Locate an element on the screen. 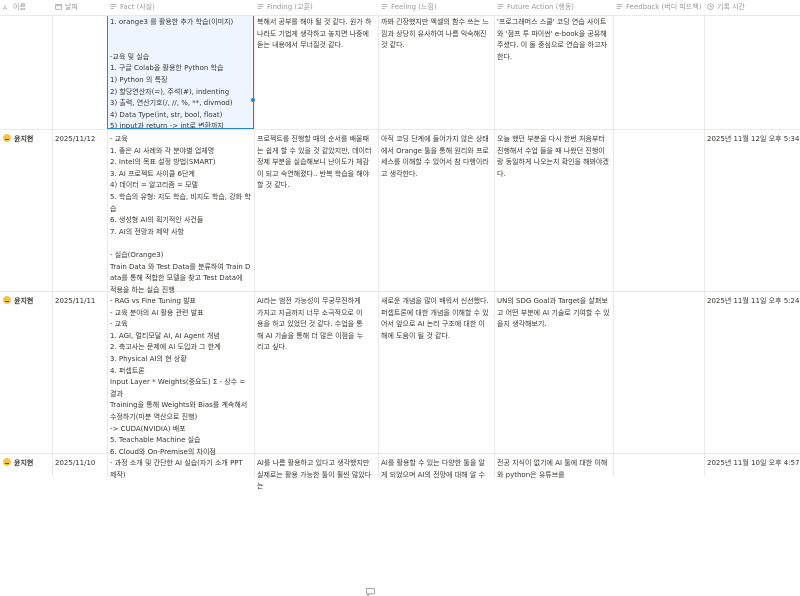  record-time-cell: 2025년 11월 11일 오후 5:24 is located at coordinates (753, 301).